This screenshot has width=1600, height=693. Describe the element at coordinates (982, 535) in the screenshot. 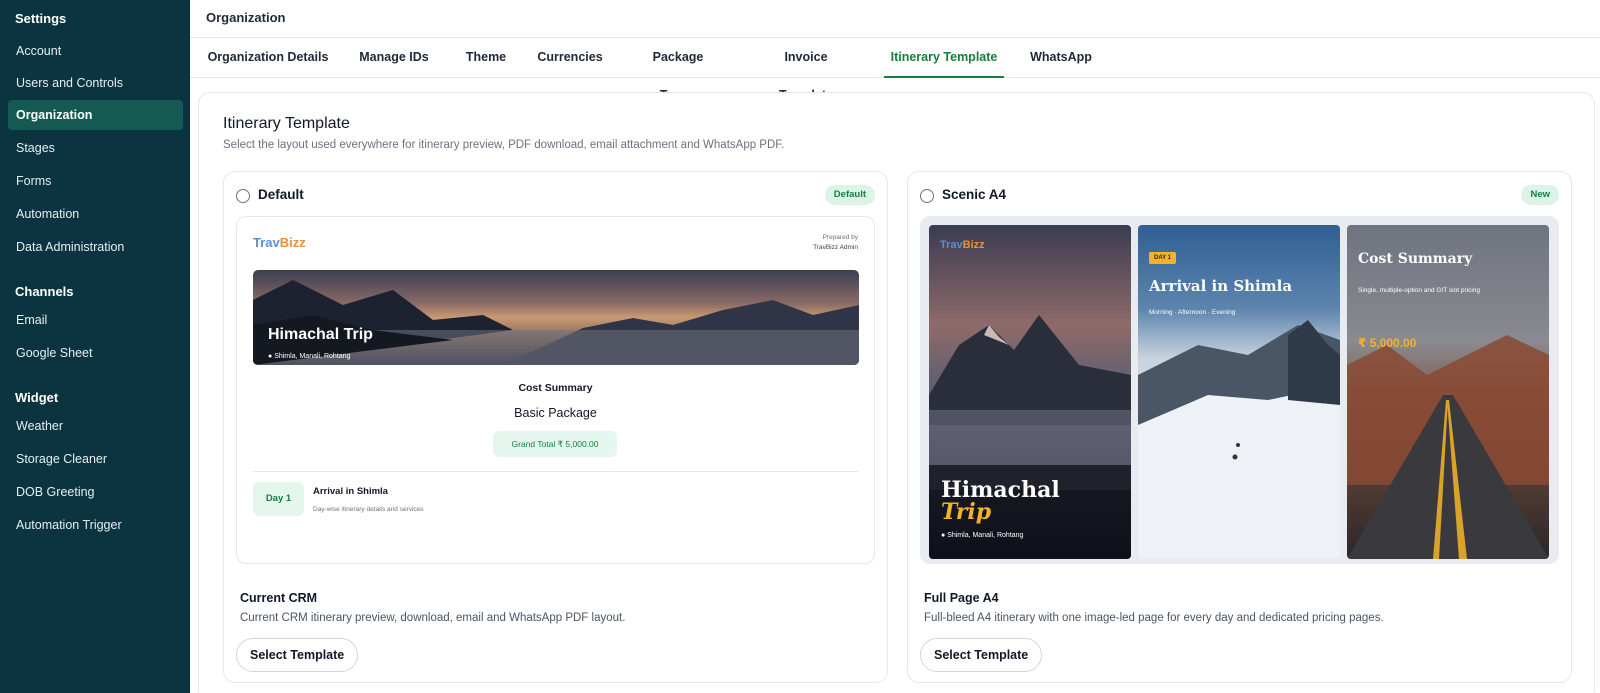

I see `cover-location: ● Shimla, Manali, Rohtang` at that location.